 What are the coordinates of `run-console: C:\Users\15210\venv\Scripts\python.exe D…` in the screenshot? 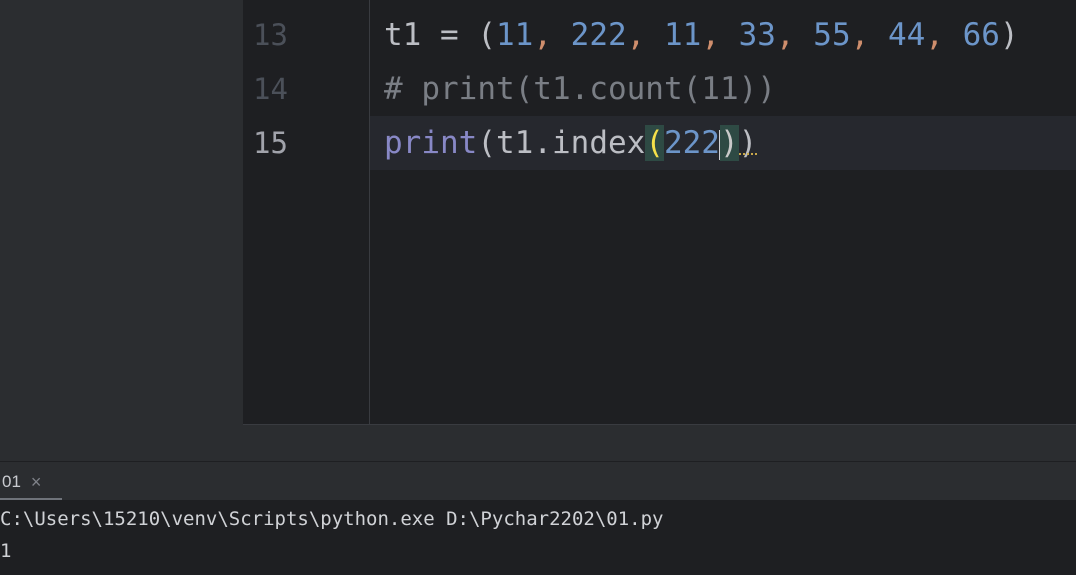 It's located at (538, 537).